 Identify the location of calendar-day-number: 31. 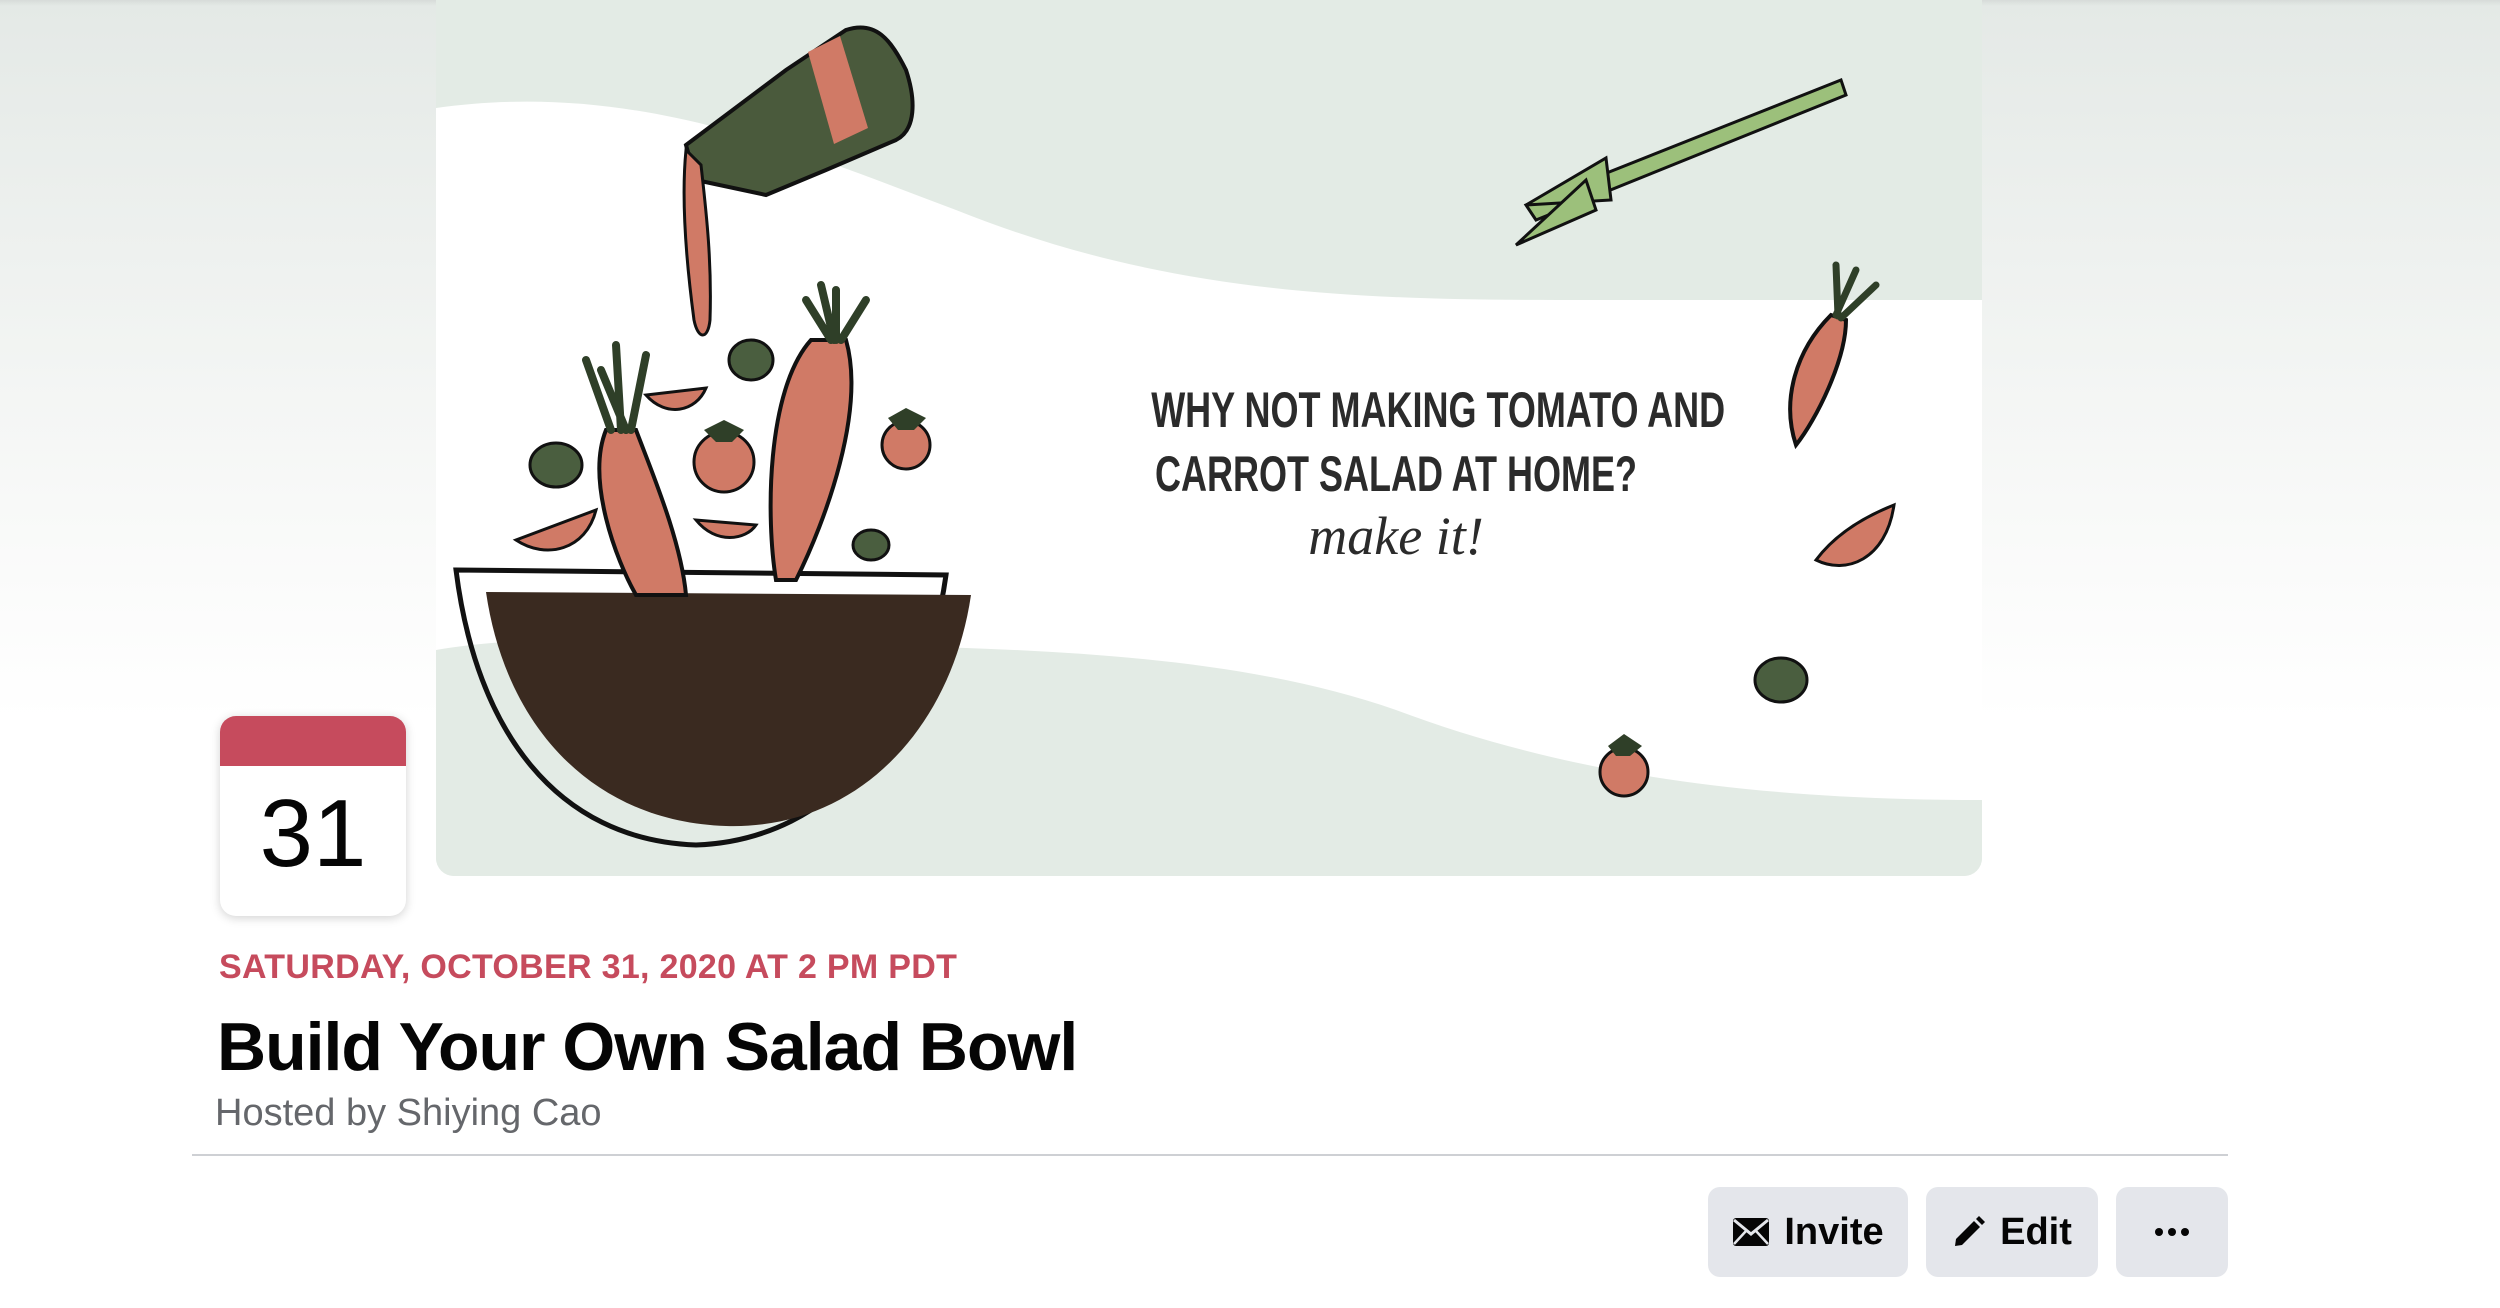
(313, 833).